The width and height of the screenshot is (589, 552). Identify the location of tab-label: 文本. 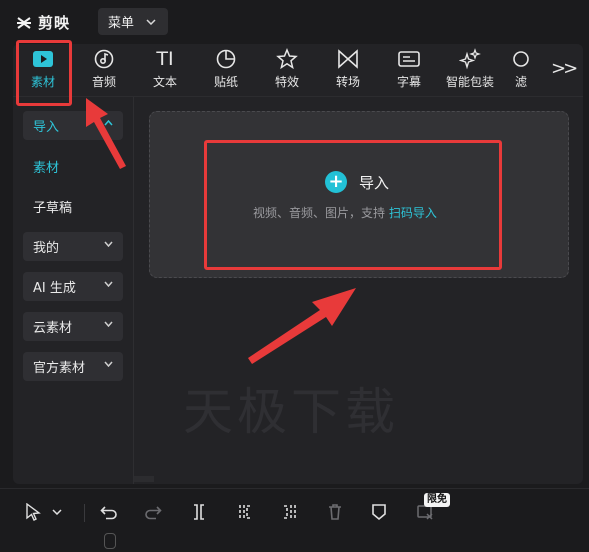
(164, 82).